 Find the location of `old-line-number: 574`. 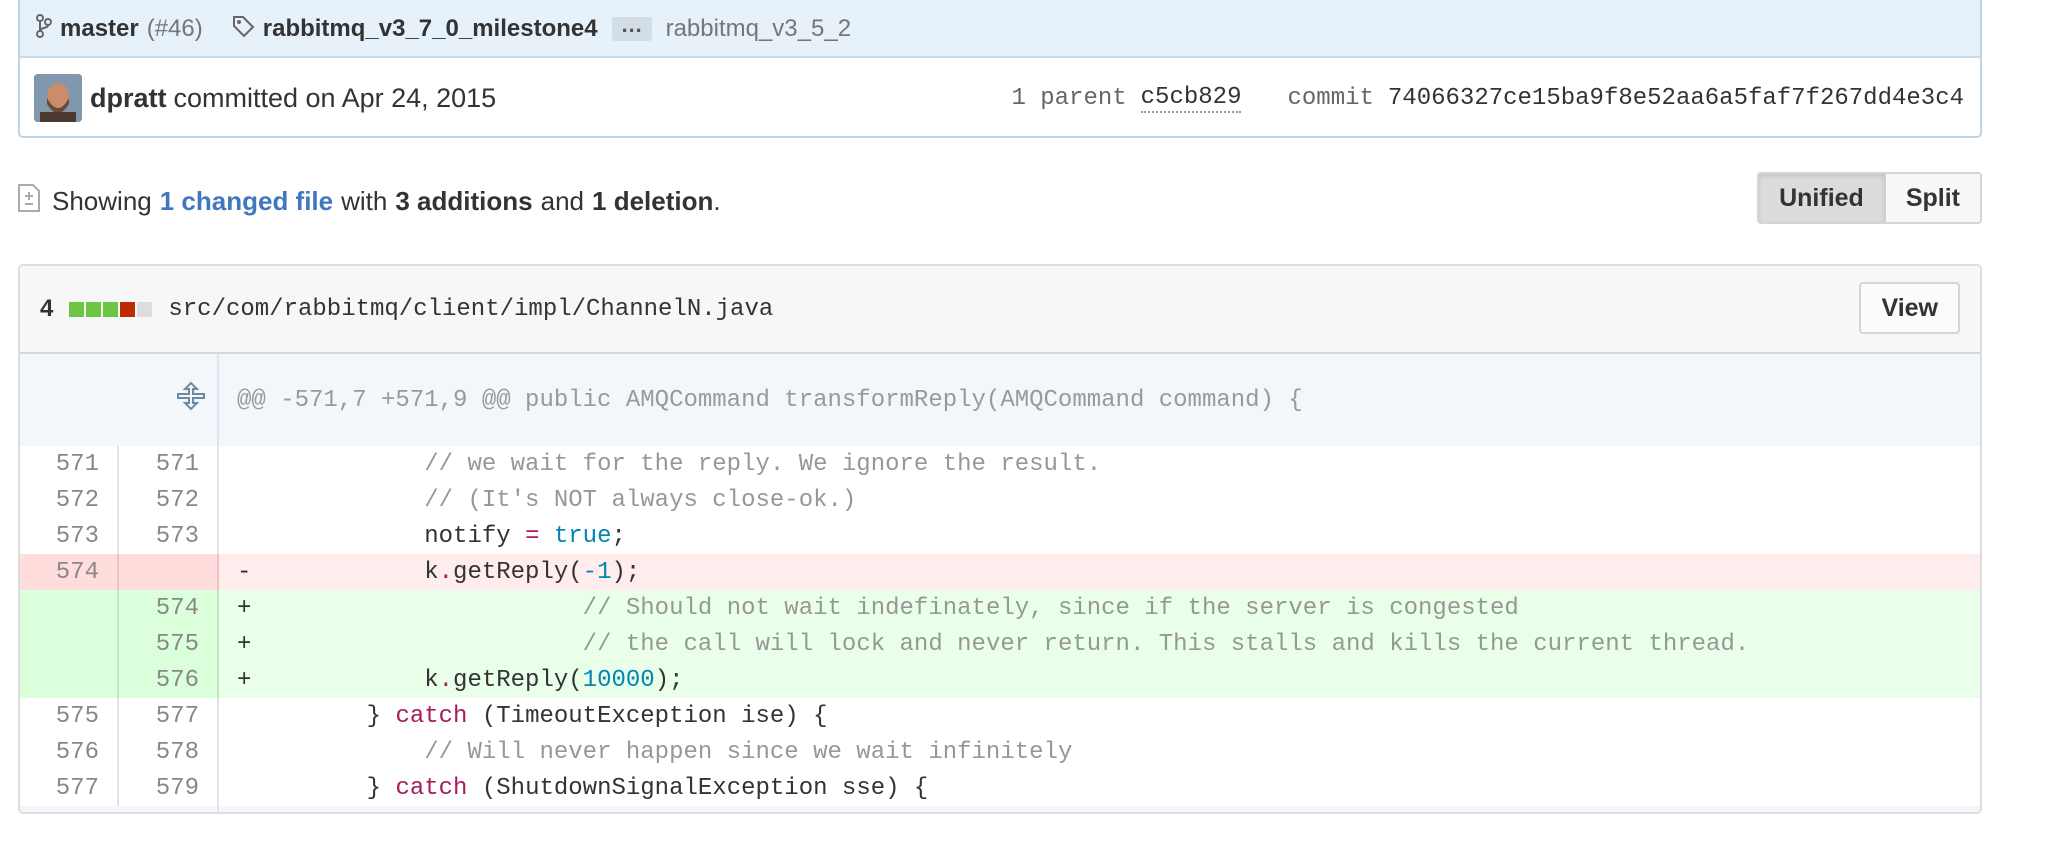

old-line-number: 574 is located at coordinates (69, 572).